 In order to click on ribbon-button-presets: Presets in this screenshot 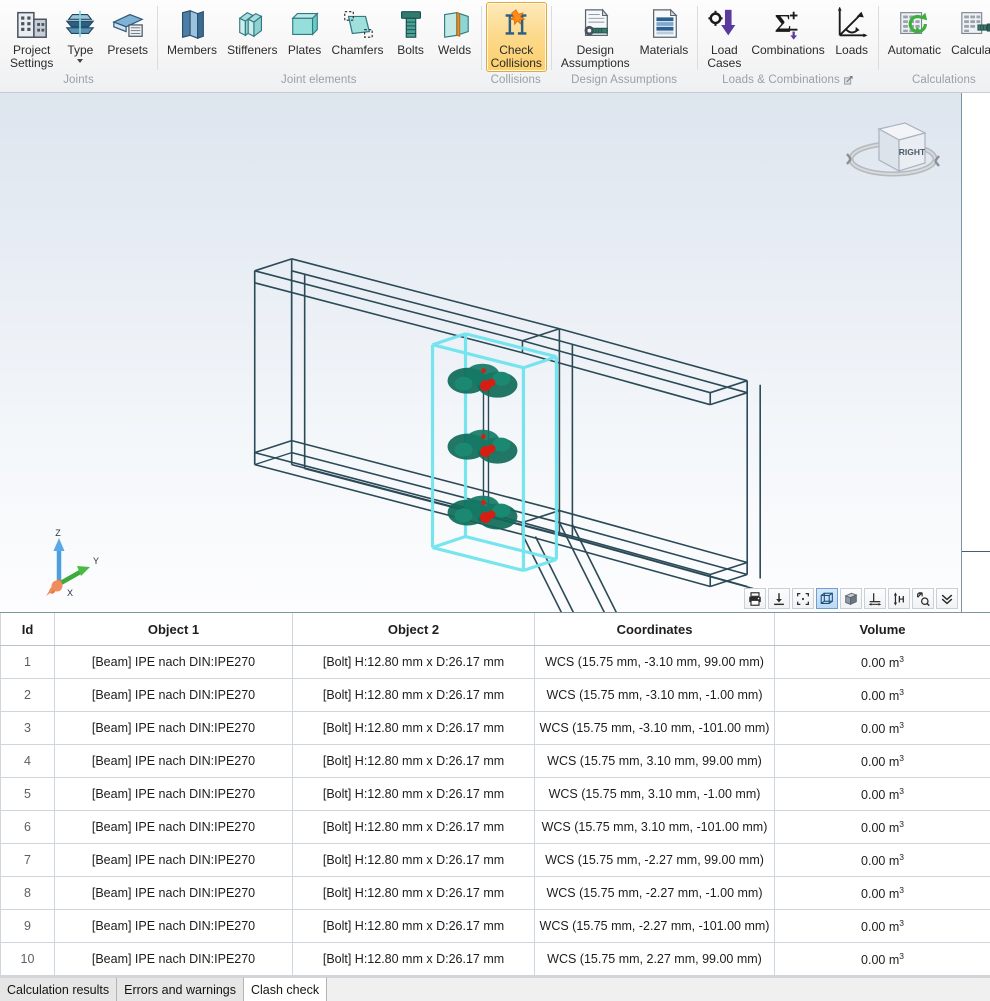, I will do `click(127, 31)`.